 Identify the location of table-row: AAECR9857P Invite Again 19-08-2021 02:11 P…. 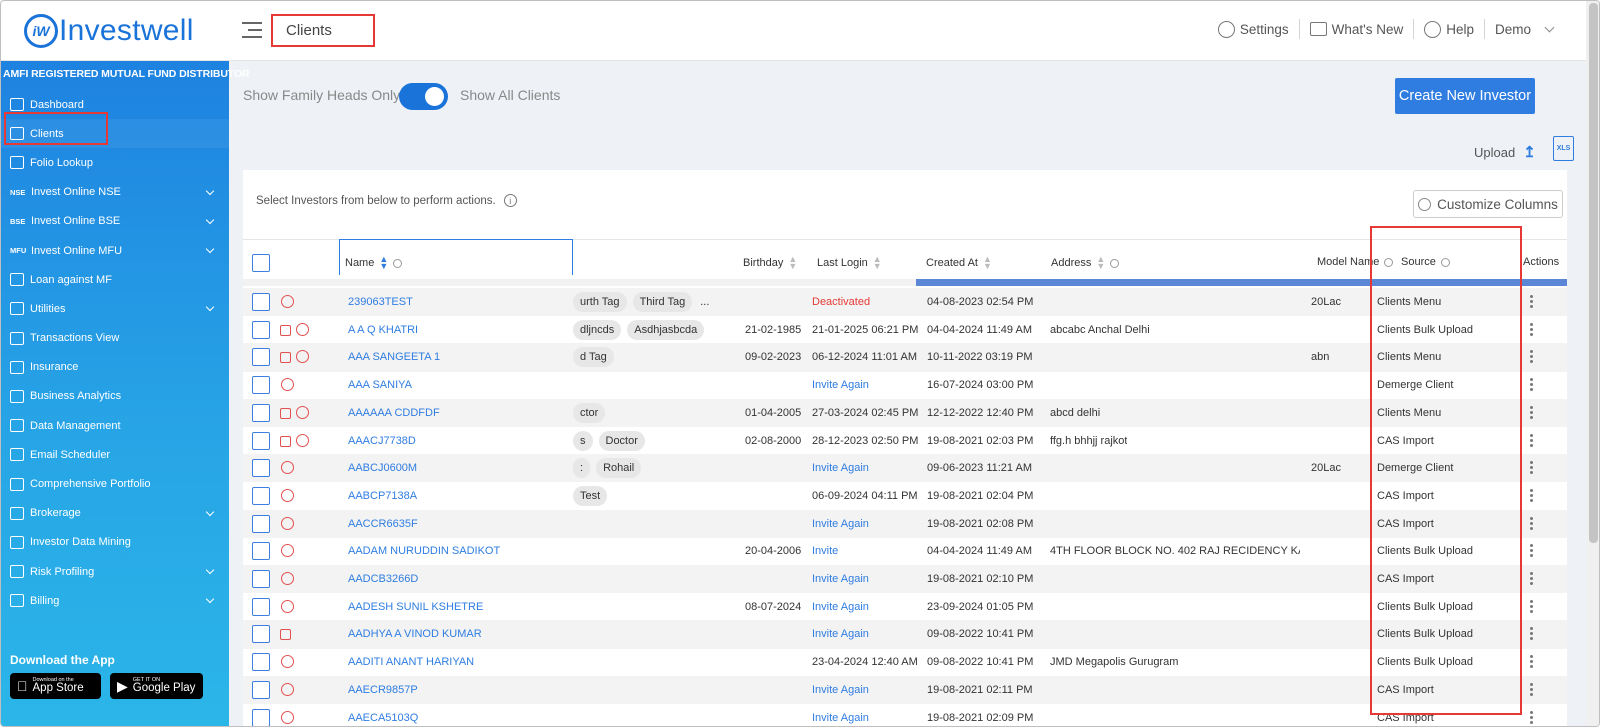
(905, 689).